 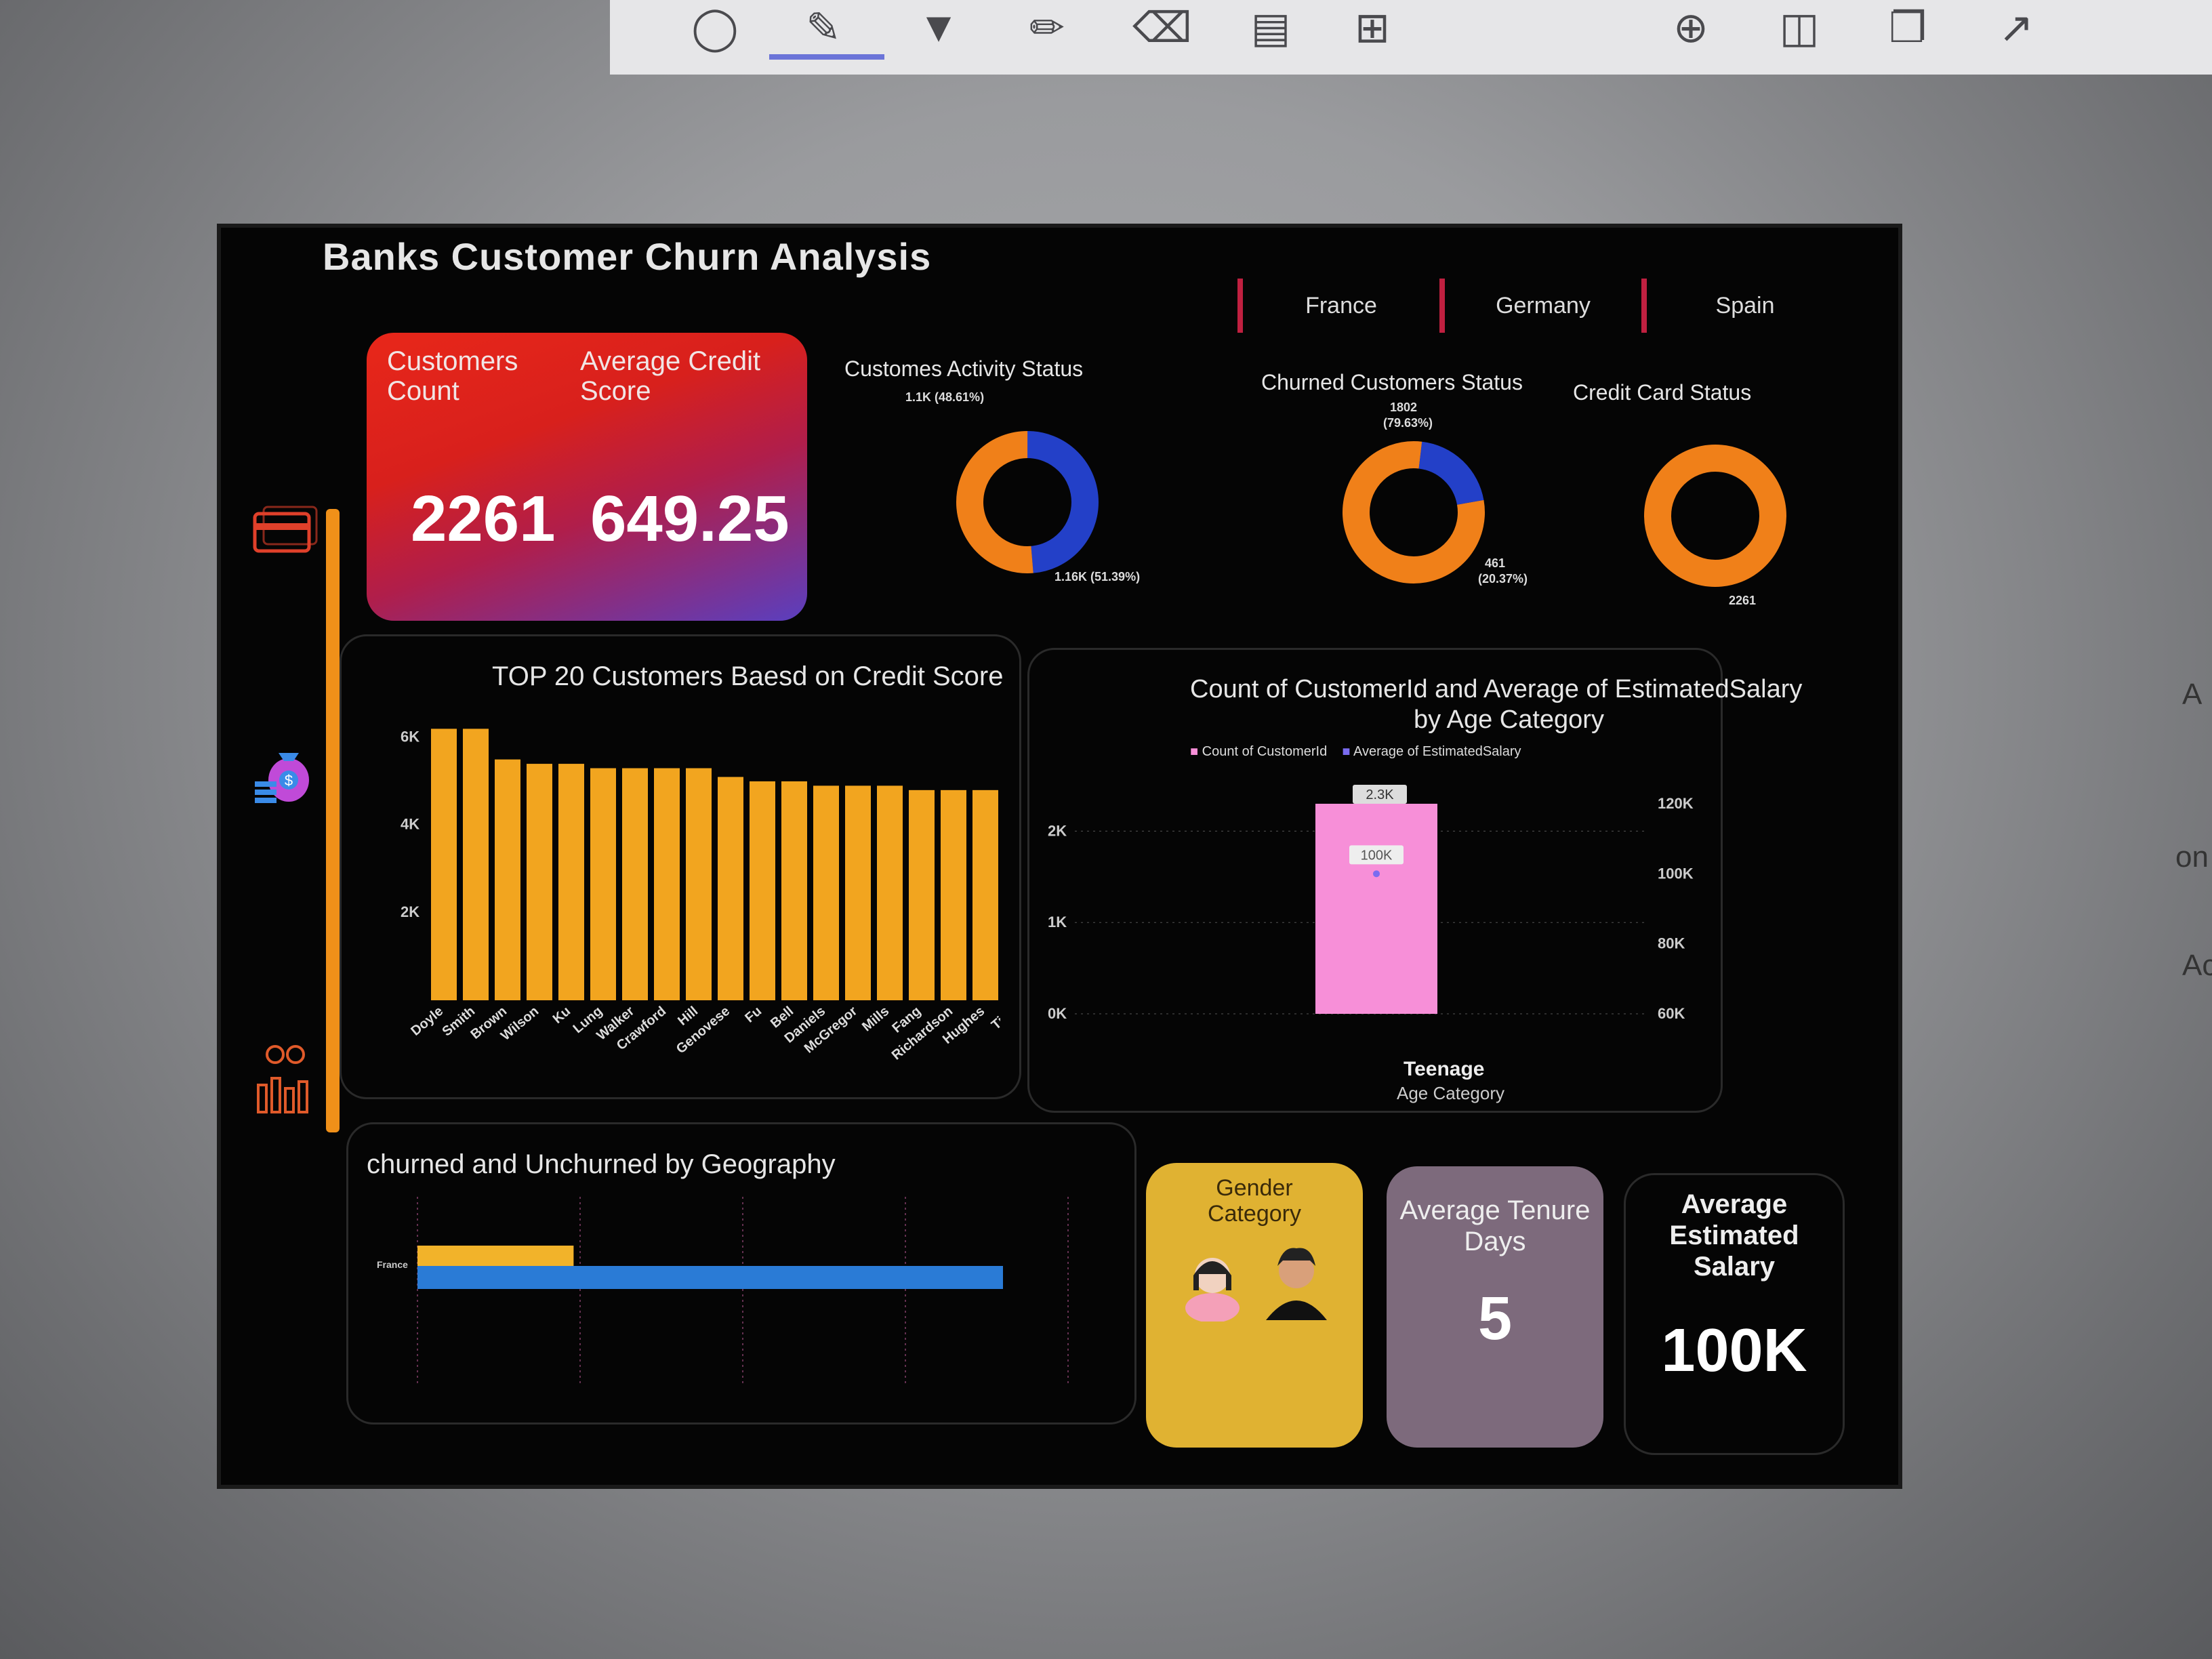 What do you see at coordinates (1057, 831) in the screenshot?
I see `age-left-tick: 2K` at bounding box center [1057, 831].